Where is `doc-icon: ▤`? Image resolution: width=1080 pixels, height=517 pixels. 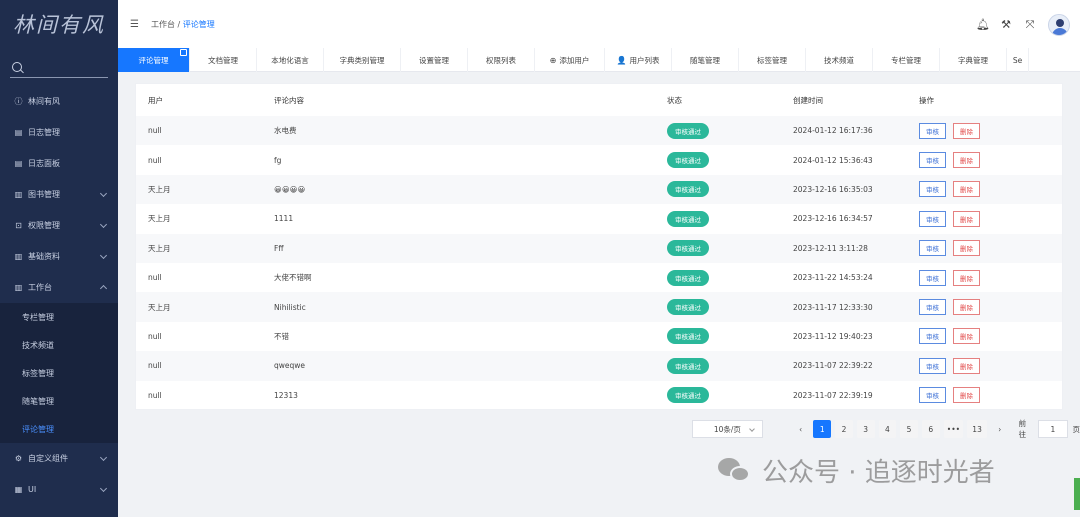 doc-icon: ▤ is located at coordinates (18, 163).